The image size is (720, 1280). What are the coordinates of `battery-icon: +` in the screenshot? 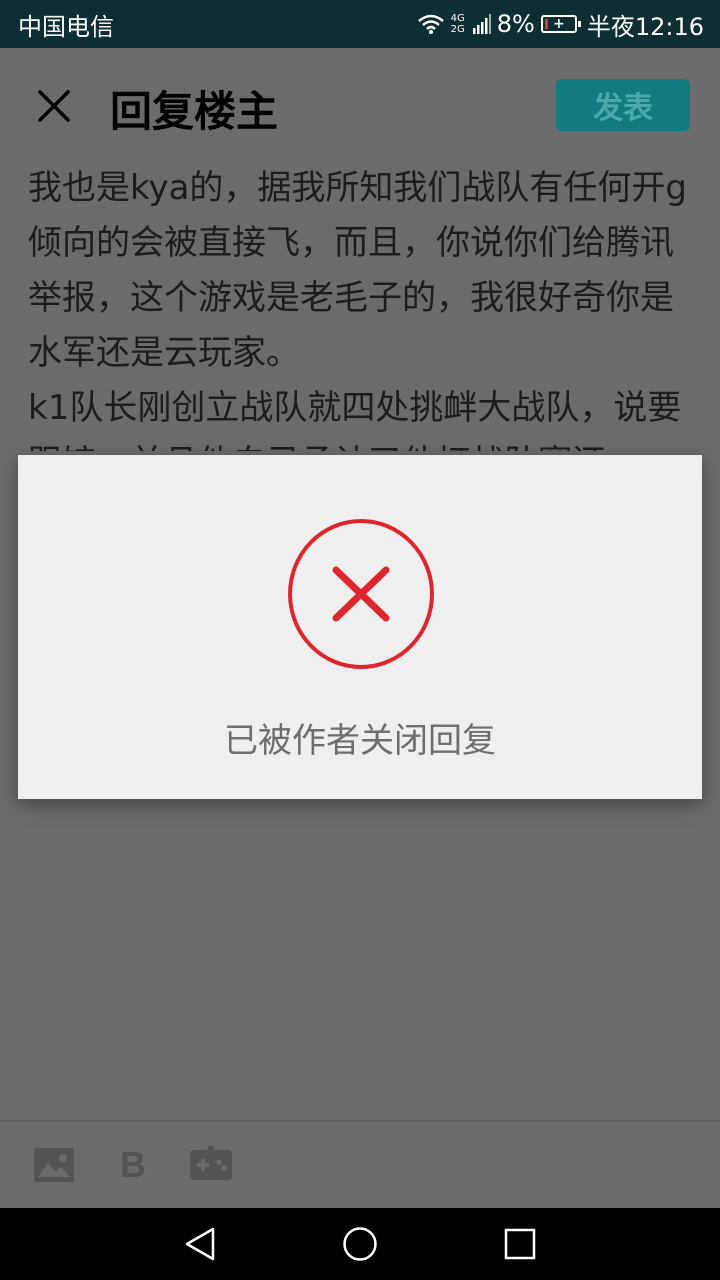 It's located at (560, 24).